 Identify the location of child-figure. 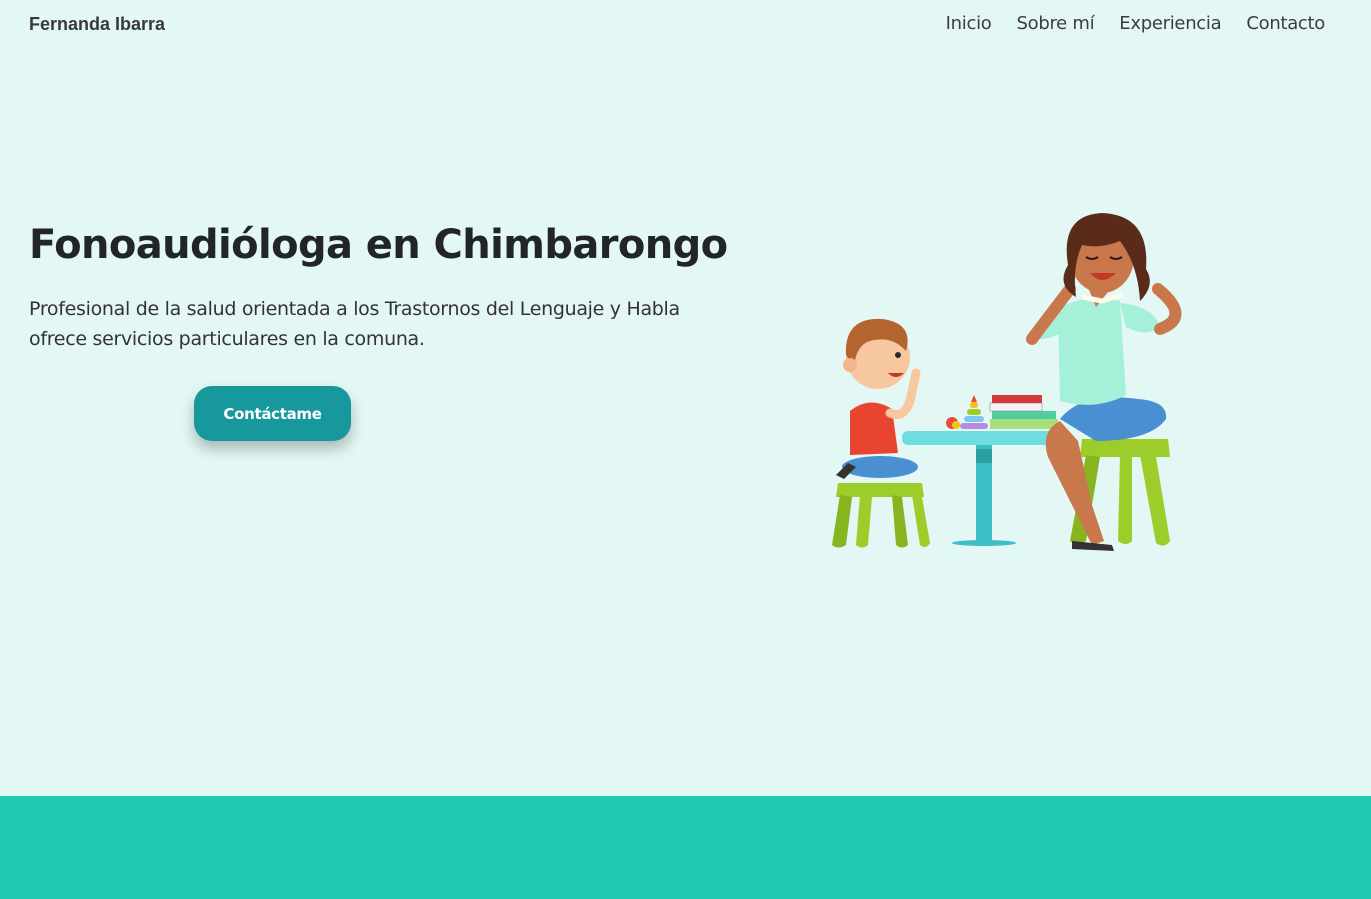
(878, 398).